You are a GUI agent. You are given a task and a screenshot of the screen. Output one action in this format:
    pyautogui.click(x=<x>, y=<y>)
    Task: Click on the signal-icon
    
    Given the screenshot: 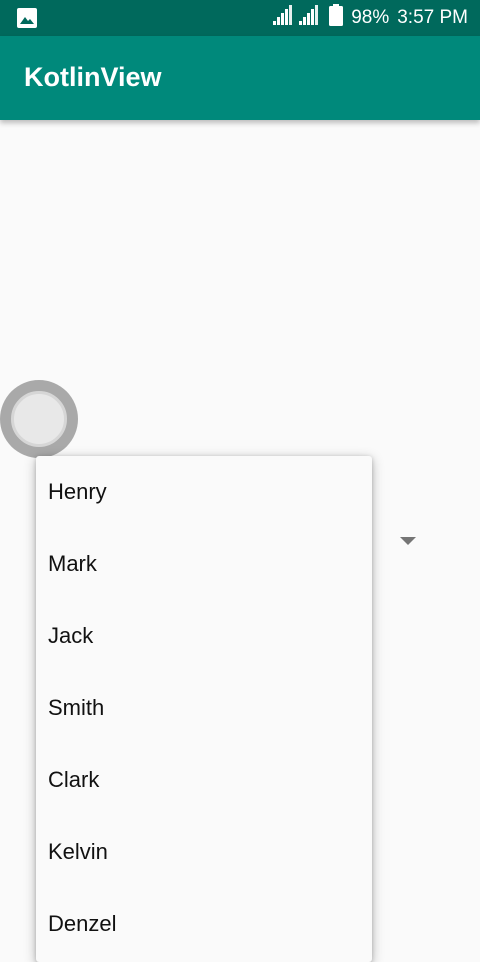 What is the action you would take?
    pyautogui.click(x=297, y=18)
    